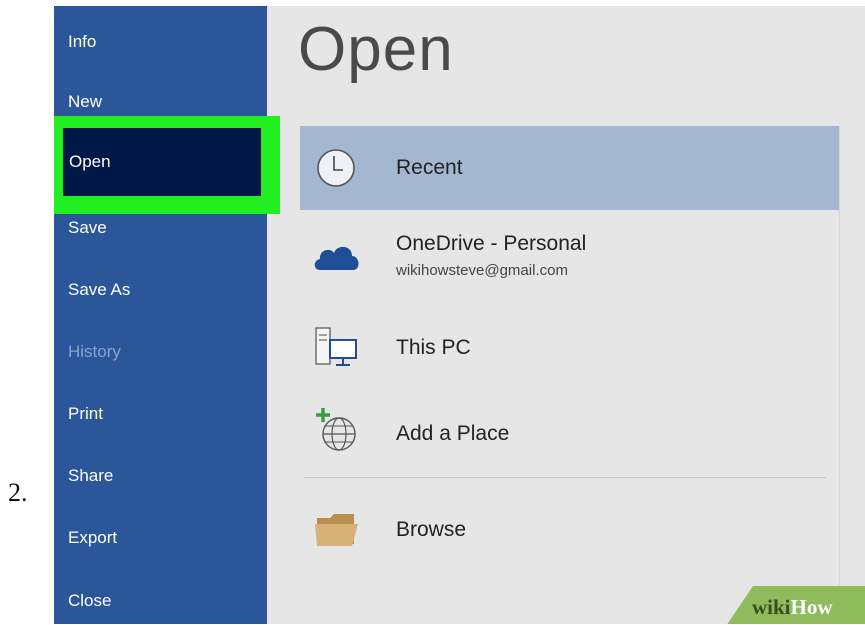  Describe the element at coordinates (90, 476) in the screenshot. I see `sidebar-item-share: Share` at that location.